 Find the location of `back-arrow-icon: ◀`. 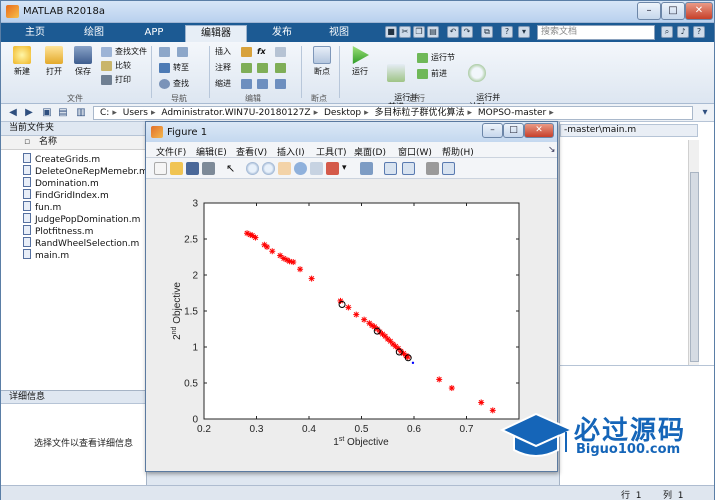

back-arrow-icon: ◀ is located at coordinates (13, 113).